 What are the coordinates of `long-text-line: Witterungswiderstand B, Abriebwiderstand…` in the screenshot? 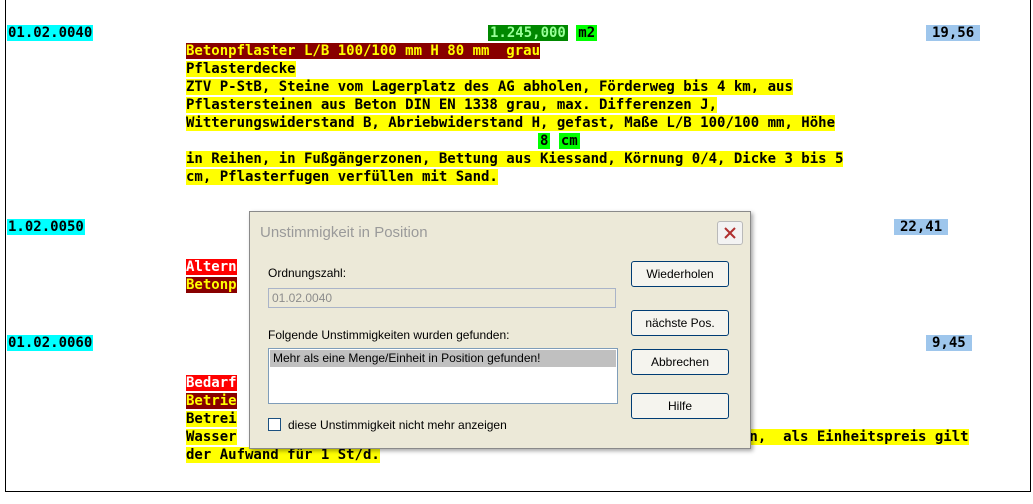 It's located at (511, 123).